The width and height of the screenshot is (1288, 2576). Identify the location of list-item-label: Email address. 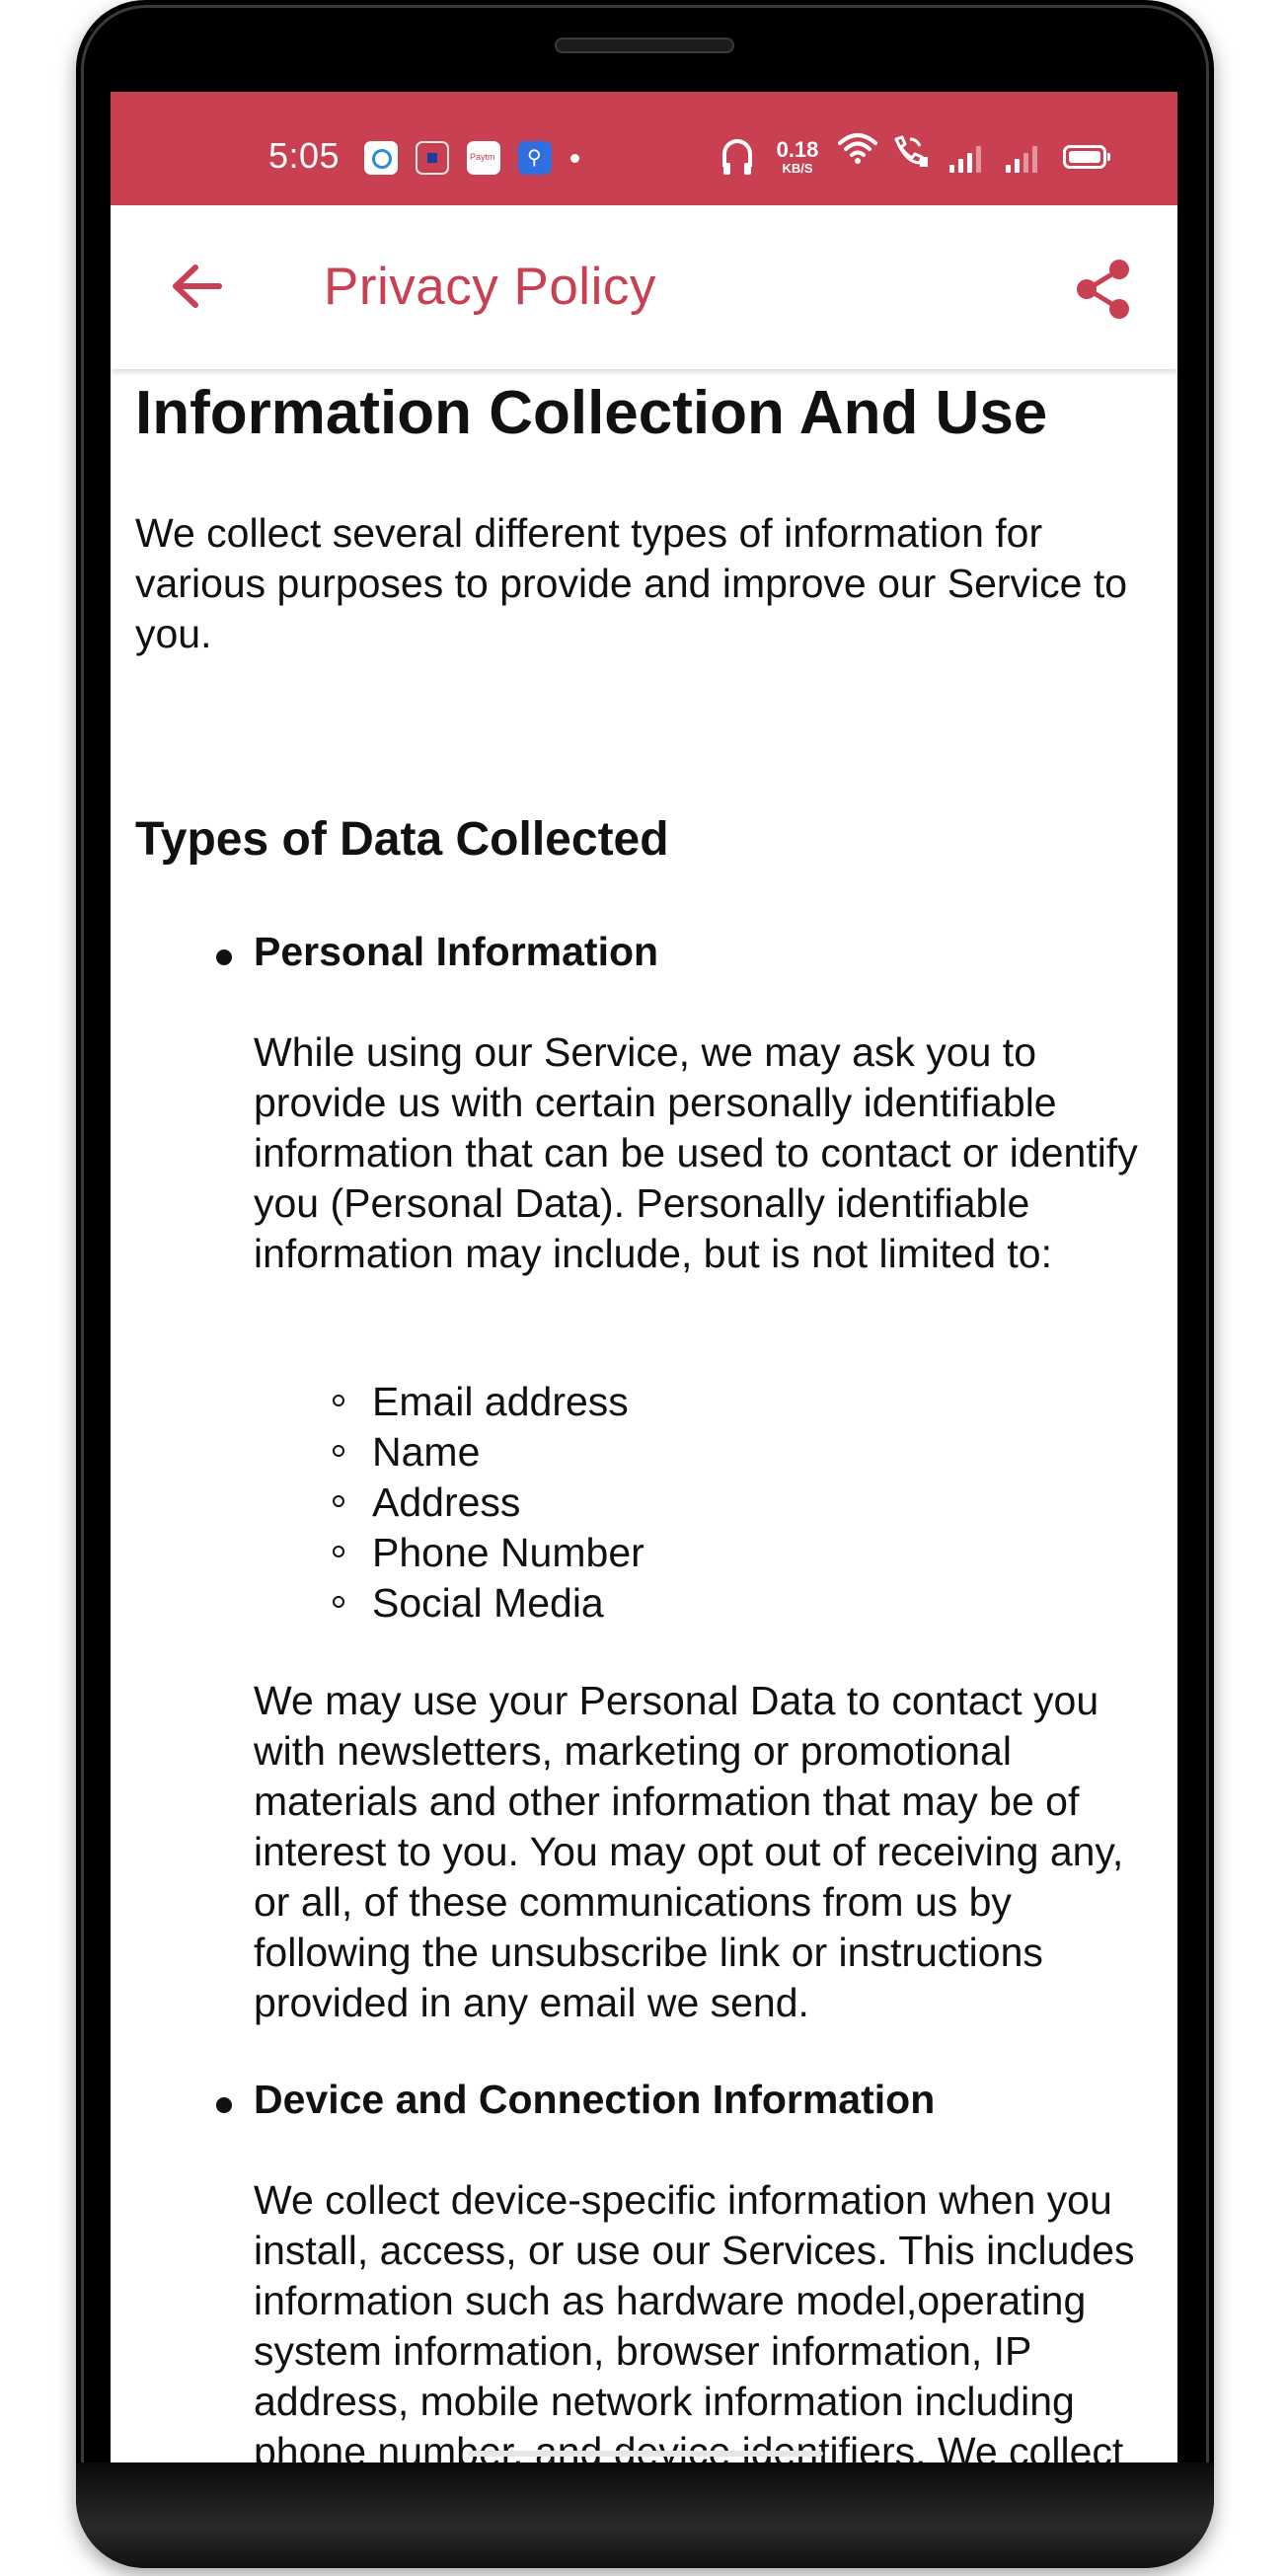
(500, 1401).